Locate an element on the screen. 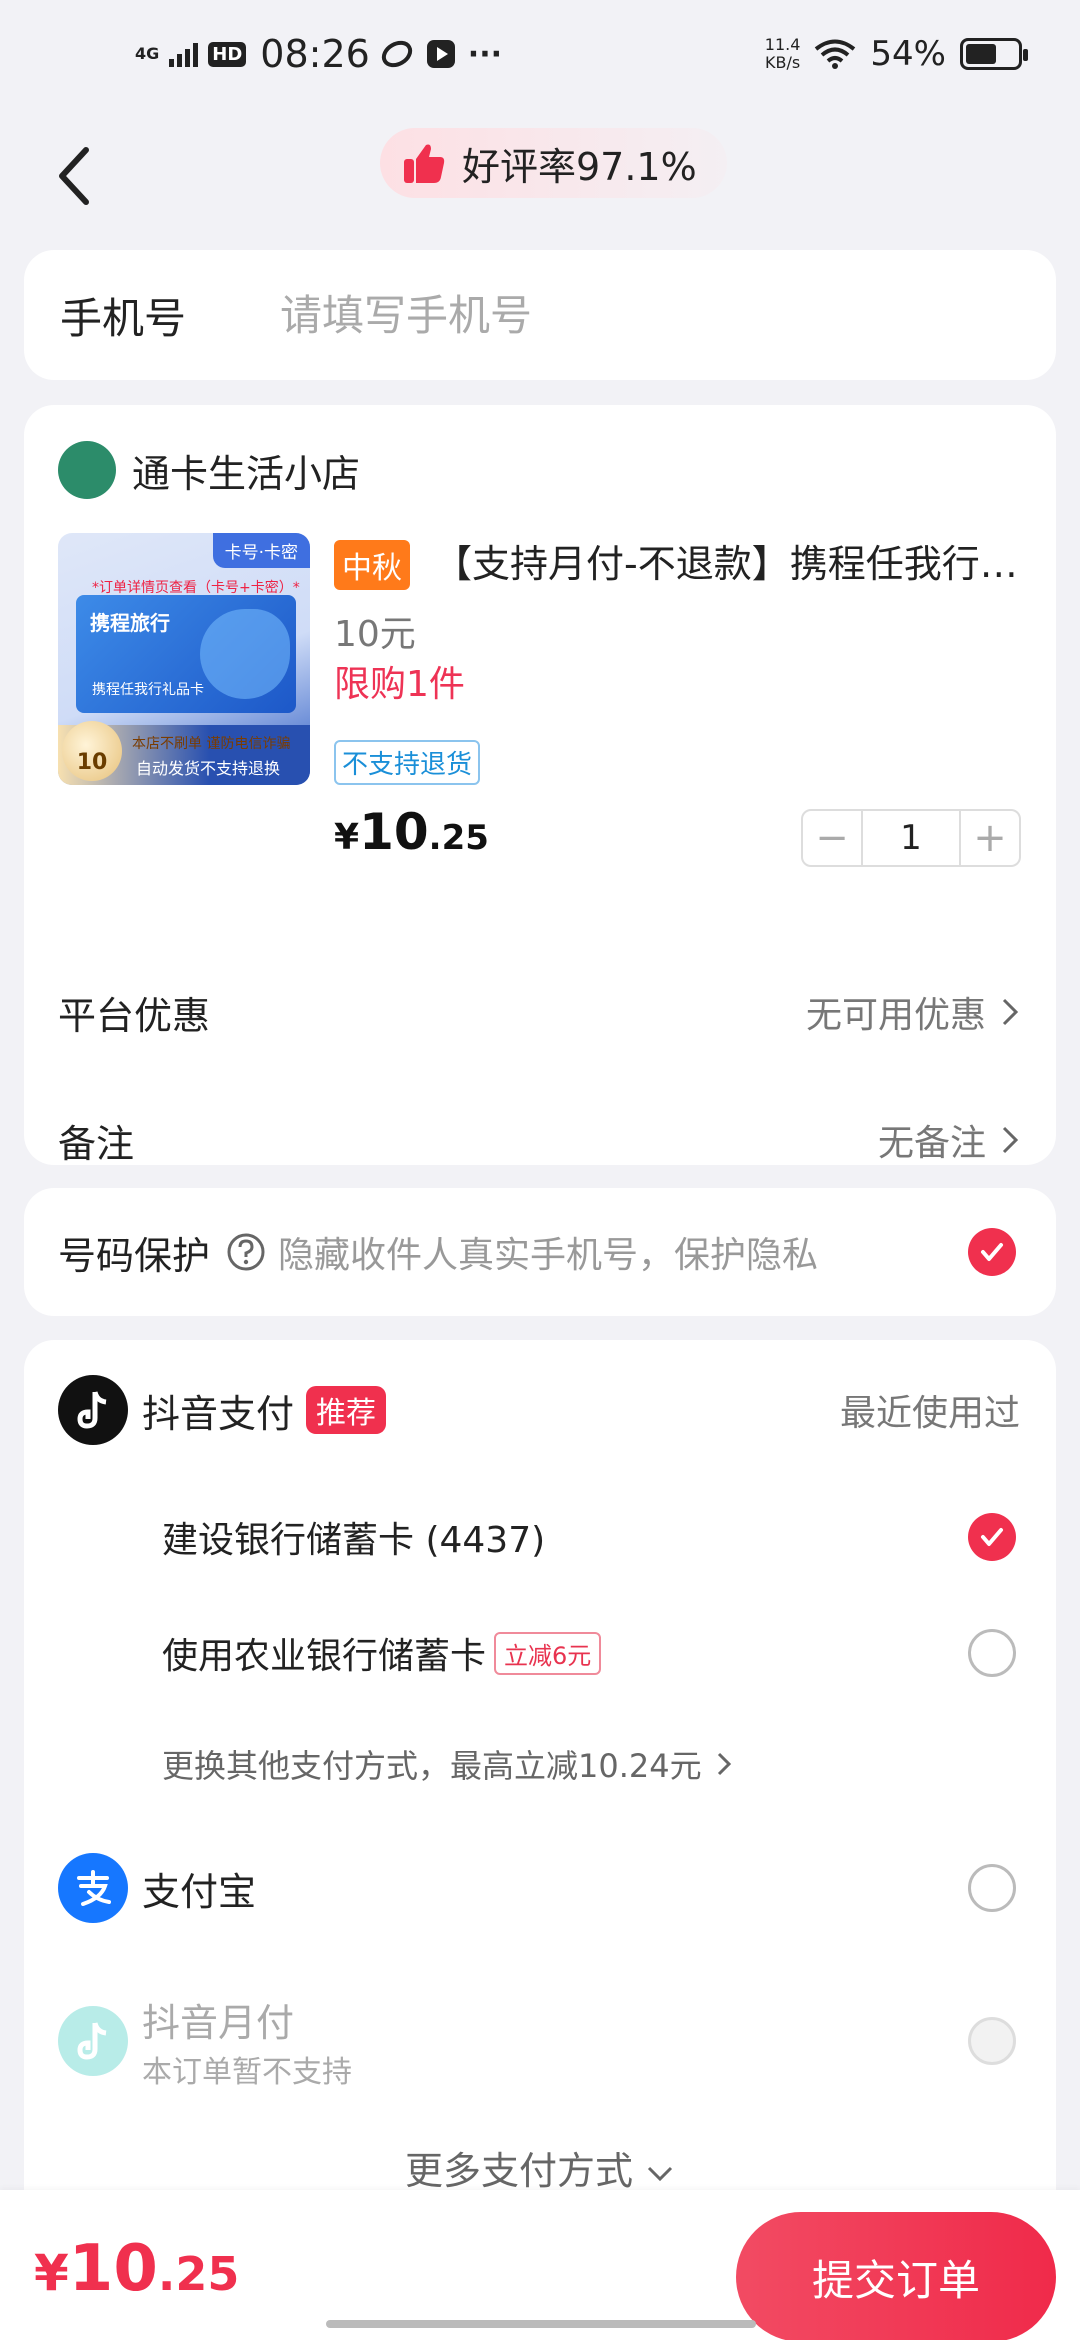 The image size is (1080, 2340). platform-discount-row: 平台优惠 无可用优惠 is located at coordinates (540, 1012).